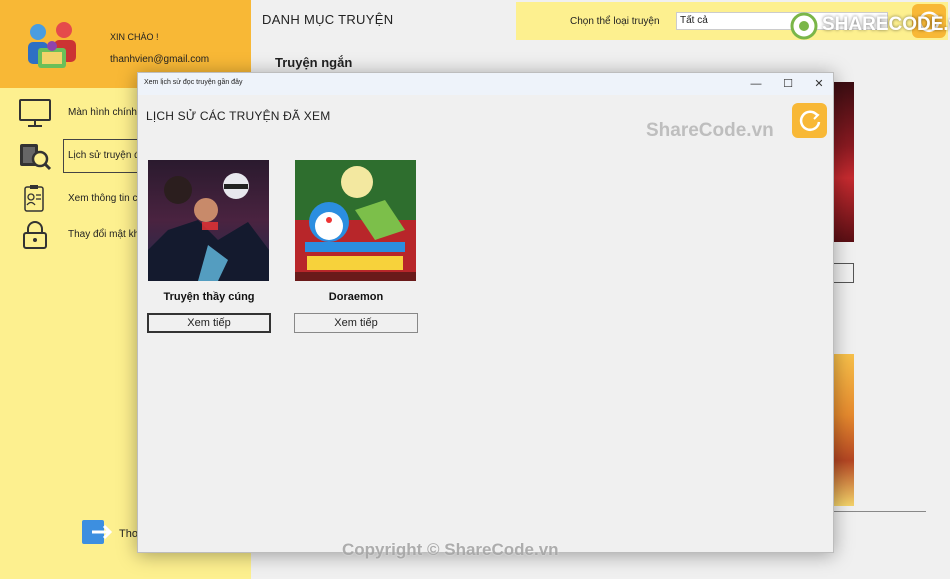  I want to click on refresh-icon, so click(810, 120).